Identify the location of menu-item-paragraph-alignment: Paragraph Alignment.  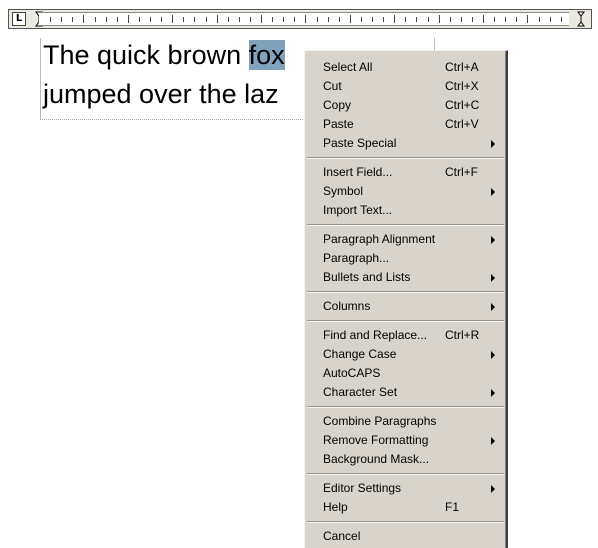
(405, 239).